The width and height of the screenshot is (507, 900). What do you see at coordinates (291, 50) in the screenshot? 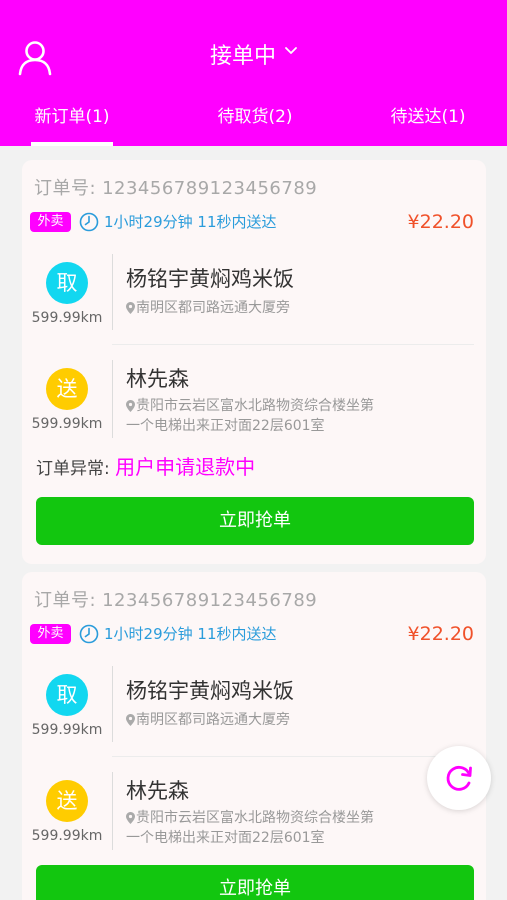
I see `chevron-down-icon` at bounding box center [291, 50].